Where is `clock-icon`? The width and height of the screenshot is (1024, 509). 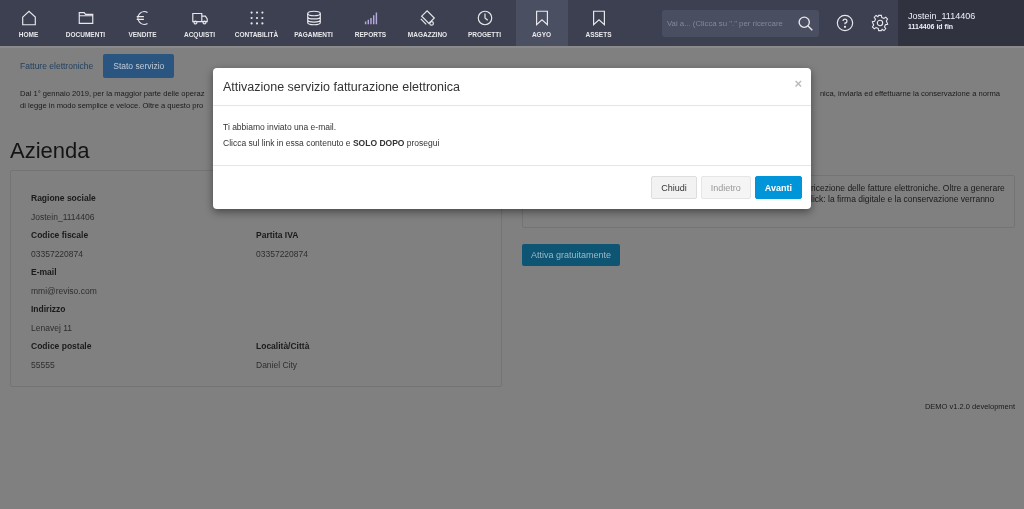
clock-icon is located at coordinates (484, 17).